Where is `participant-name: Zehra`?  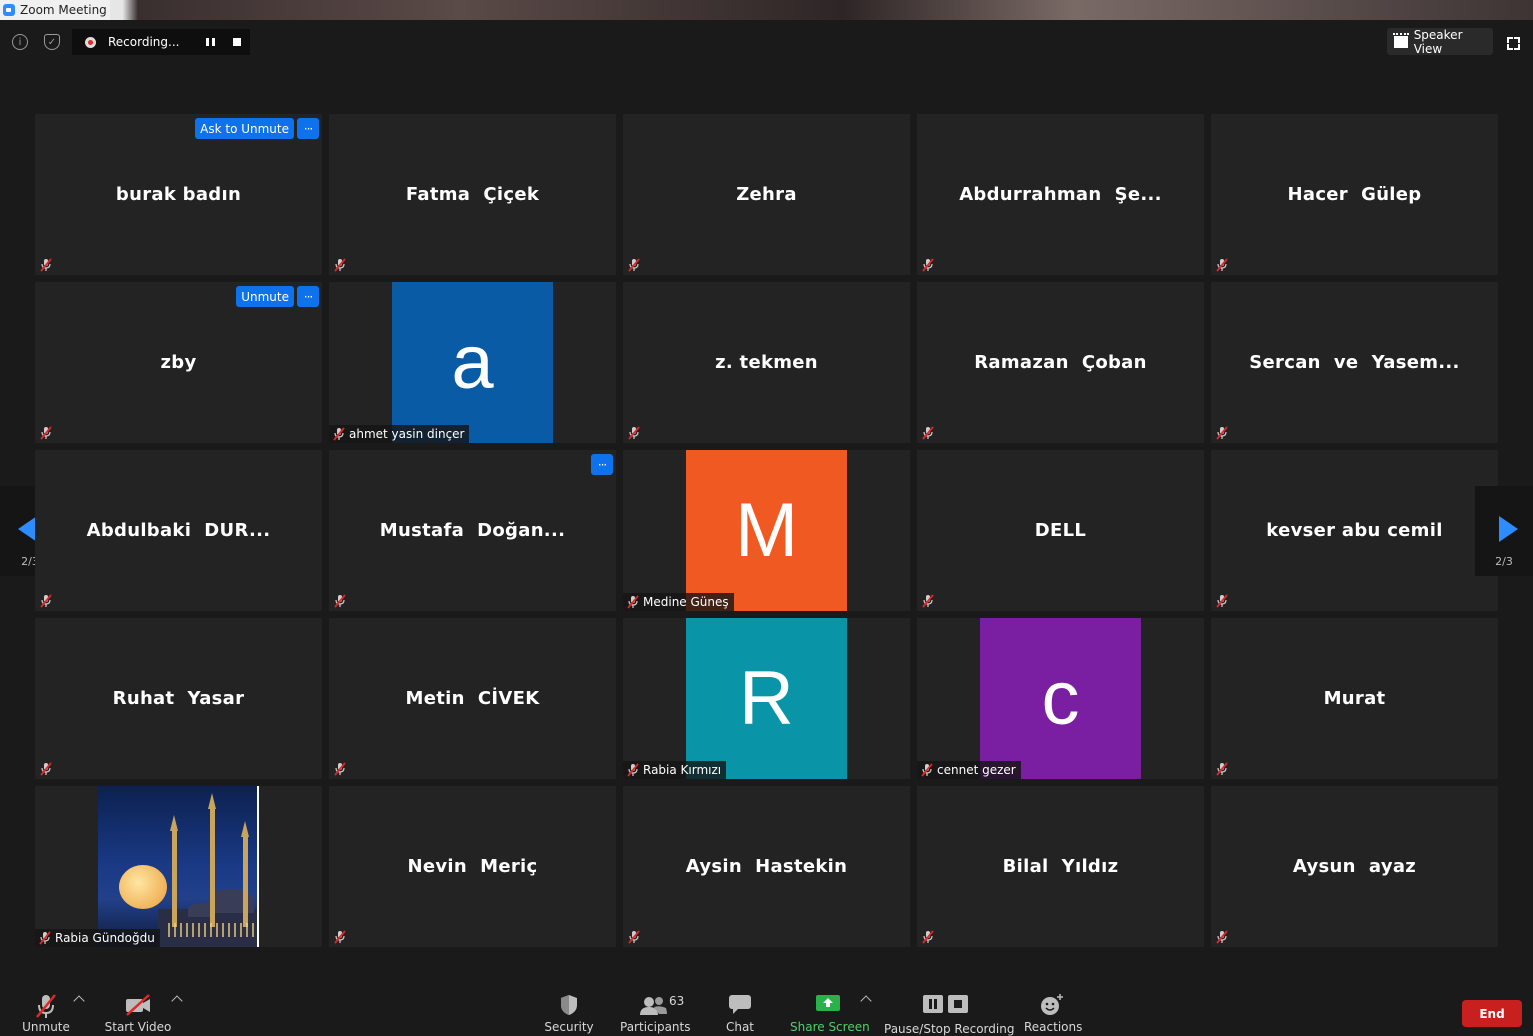
participant-name: Zehra is located at coordinates (766, 194).